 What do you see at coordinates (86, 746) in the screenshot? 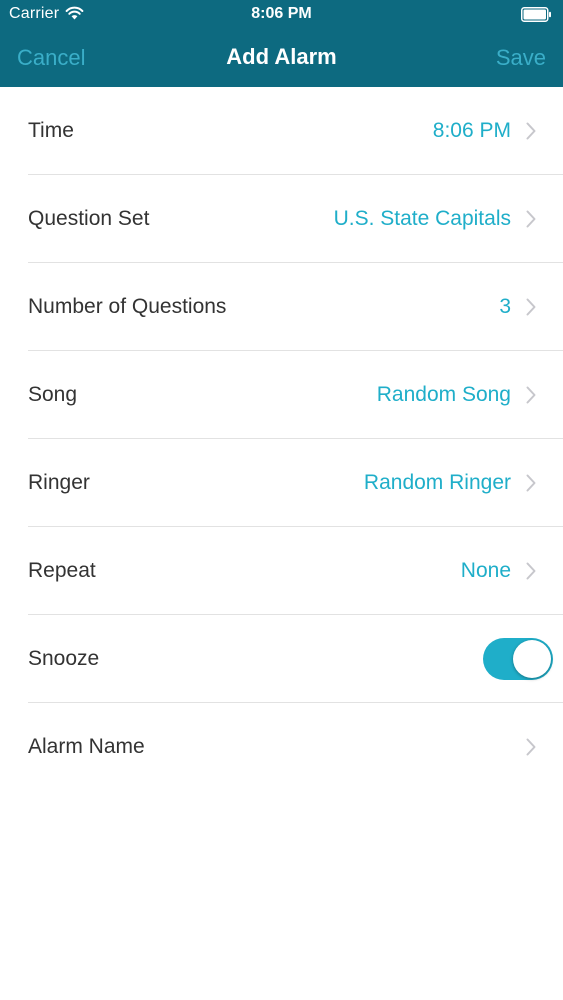
I see `row-alarm-name-label: Alarm Name` at bounding box center [86, 746].